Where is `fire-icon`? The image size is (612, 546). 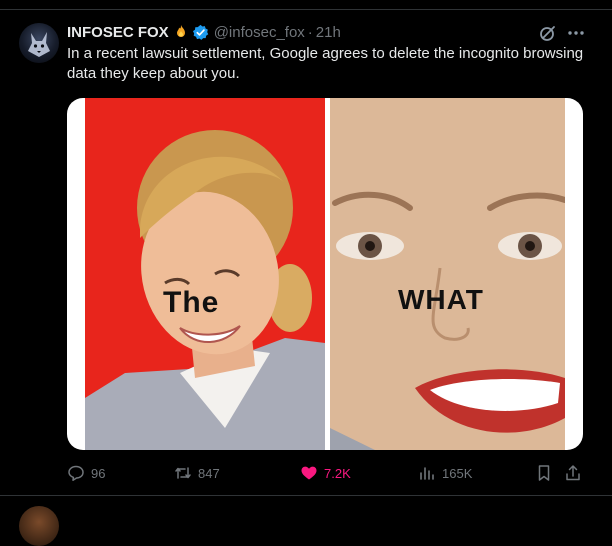
fire-icon is located at coordinates (181, 32).